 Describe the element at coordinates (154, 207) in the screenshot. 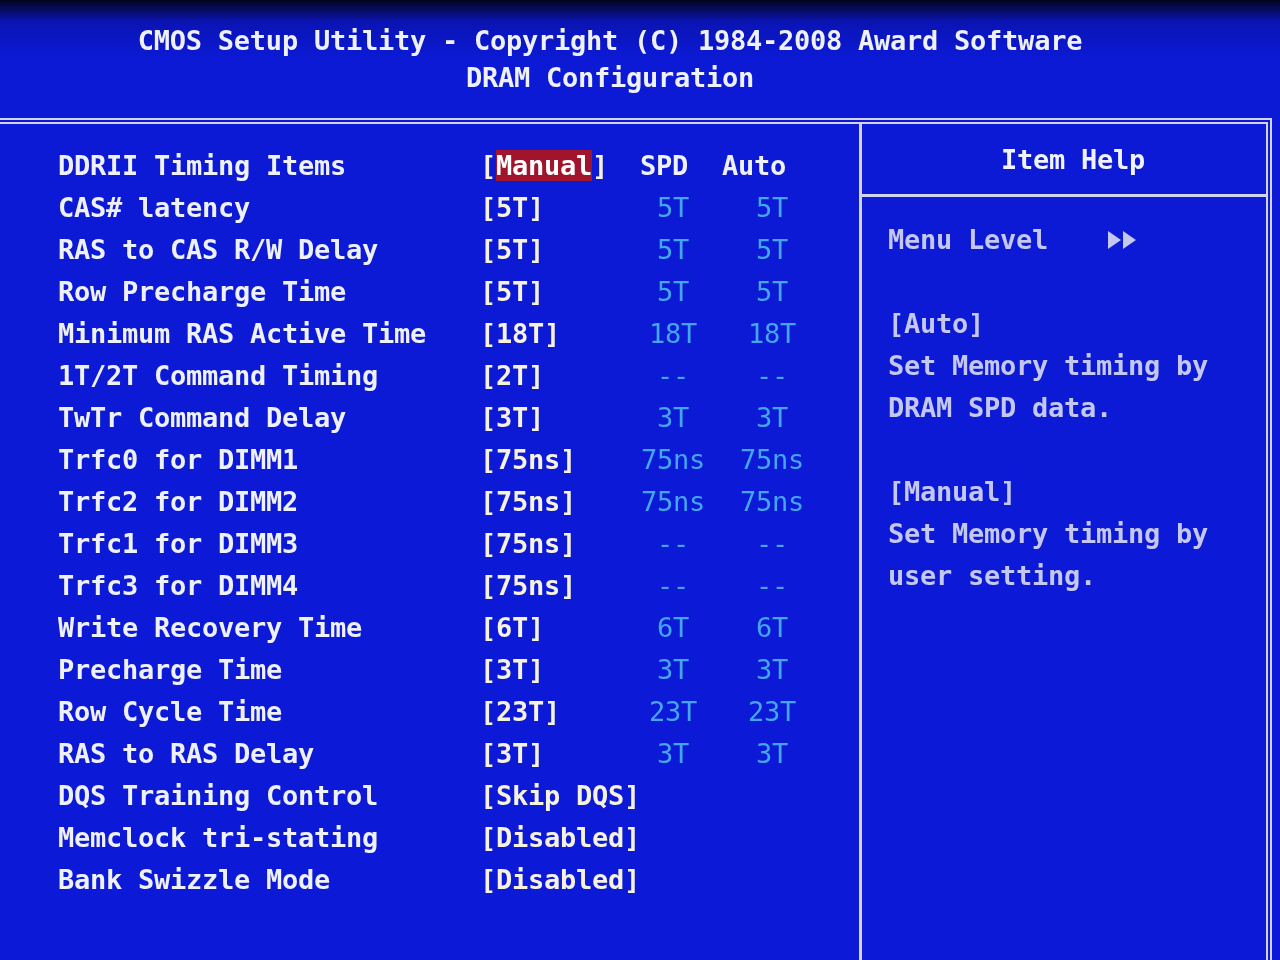

I see `setting-label: CAS# latency` at that location.